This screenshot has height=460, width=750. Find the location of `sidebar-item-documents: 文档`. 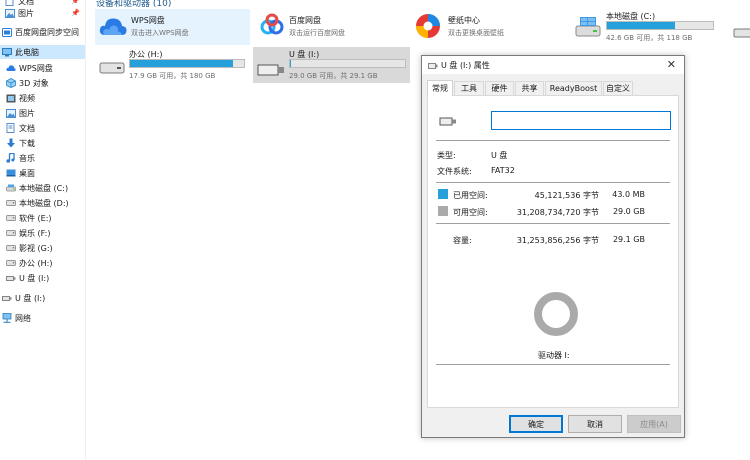

sidebar-item-documents: 文档 is located at coordinates (42, 128).